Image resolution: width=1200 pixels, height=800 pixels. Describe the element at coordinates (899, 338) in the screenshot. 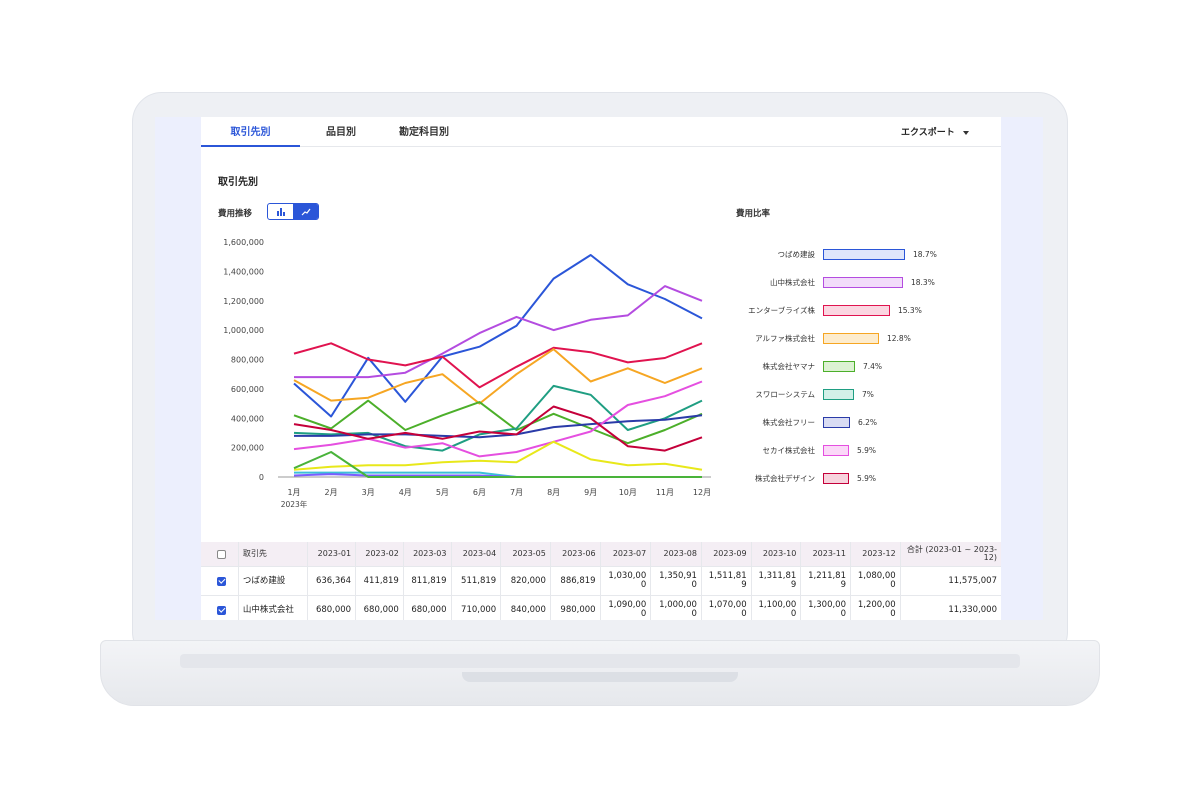

I see `ratio-percent: 12.8%` at that location.